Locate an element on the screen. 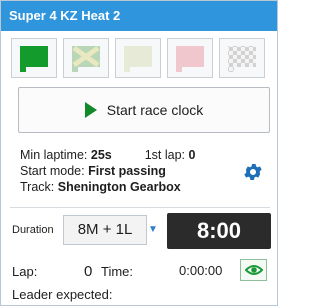 The width and height of the screenshot is (320, 306). track-label: Track: is located at coordinates (37, 187).